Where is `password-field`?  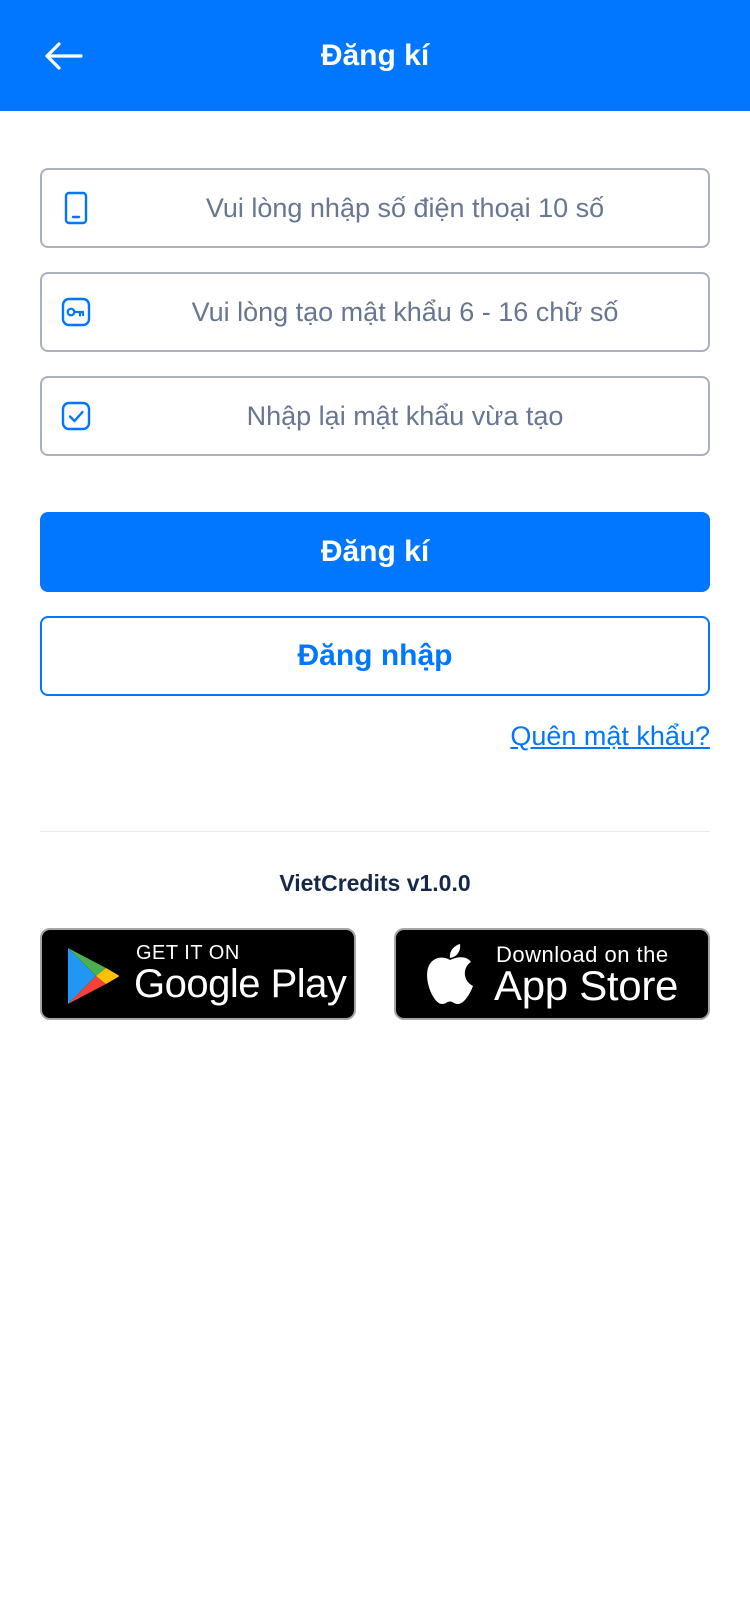 password-field is located at coordinates (375, 312).